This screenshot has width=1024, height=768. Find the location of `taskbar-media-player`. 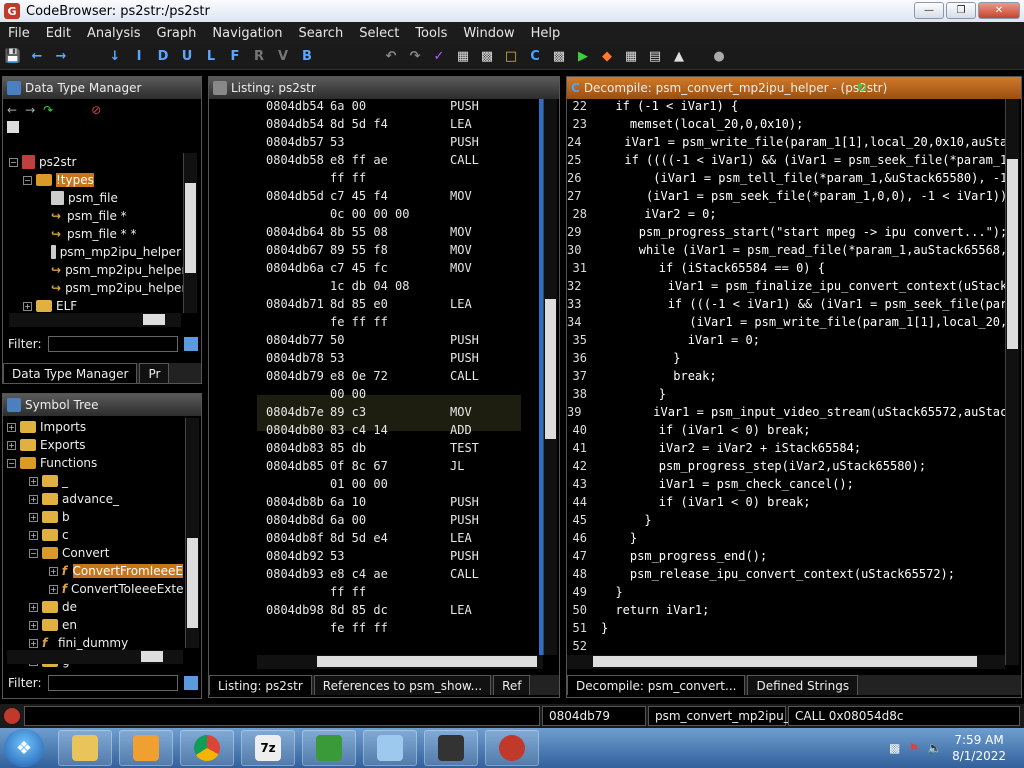

taskbar-media-player is located at coordinates (146, 748).